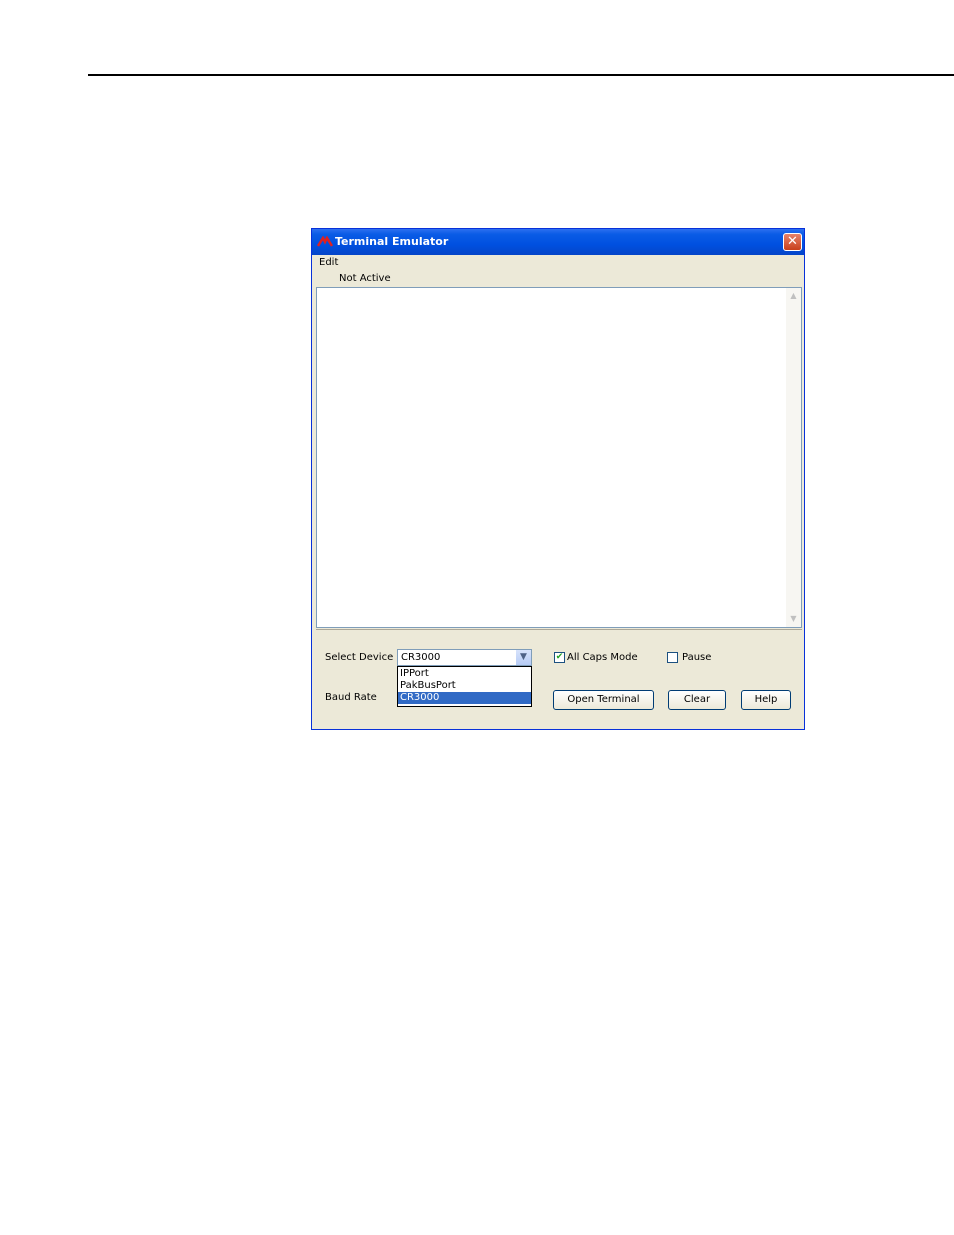 This screenshot has height=1235, width=954. What do you see at coordinates (359, 657) in the screenshot?
I see `select-device-label: Select Device` at bounding box center [359, 657].